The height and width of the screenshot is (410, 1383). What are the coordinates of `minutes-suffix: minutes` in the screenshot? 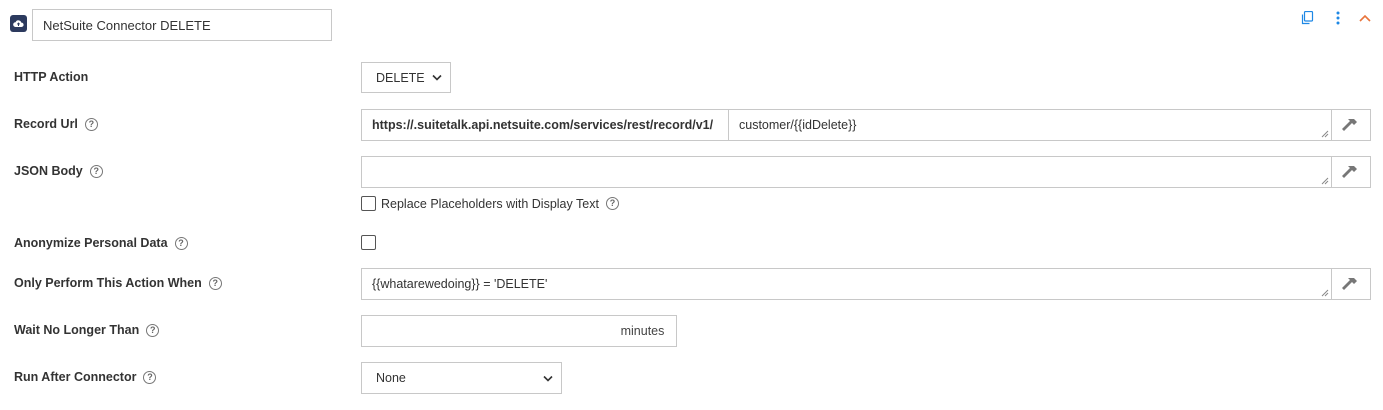 It's located at (643, 331).